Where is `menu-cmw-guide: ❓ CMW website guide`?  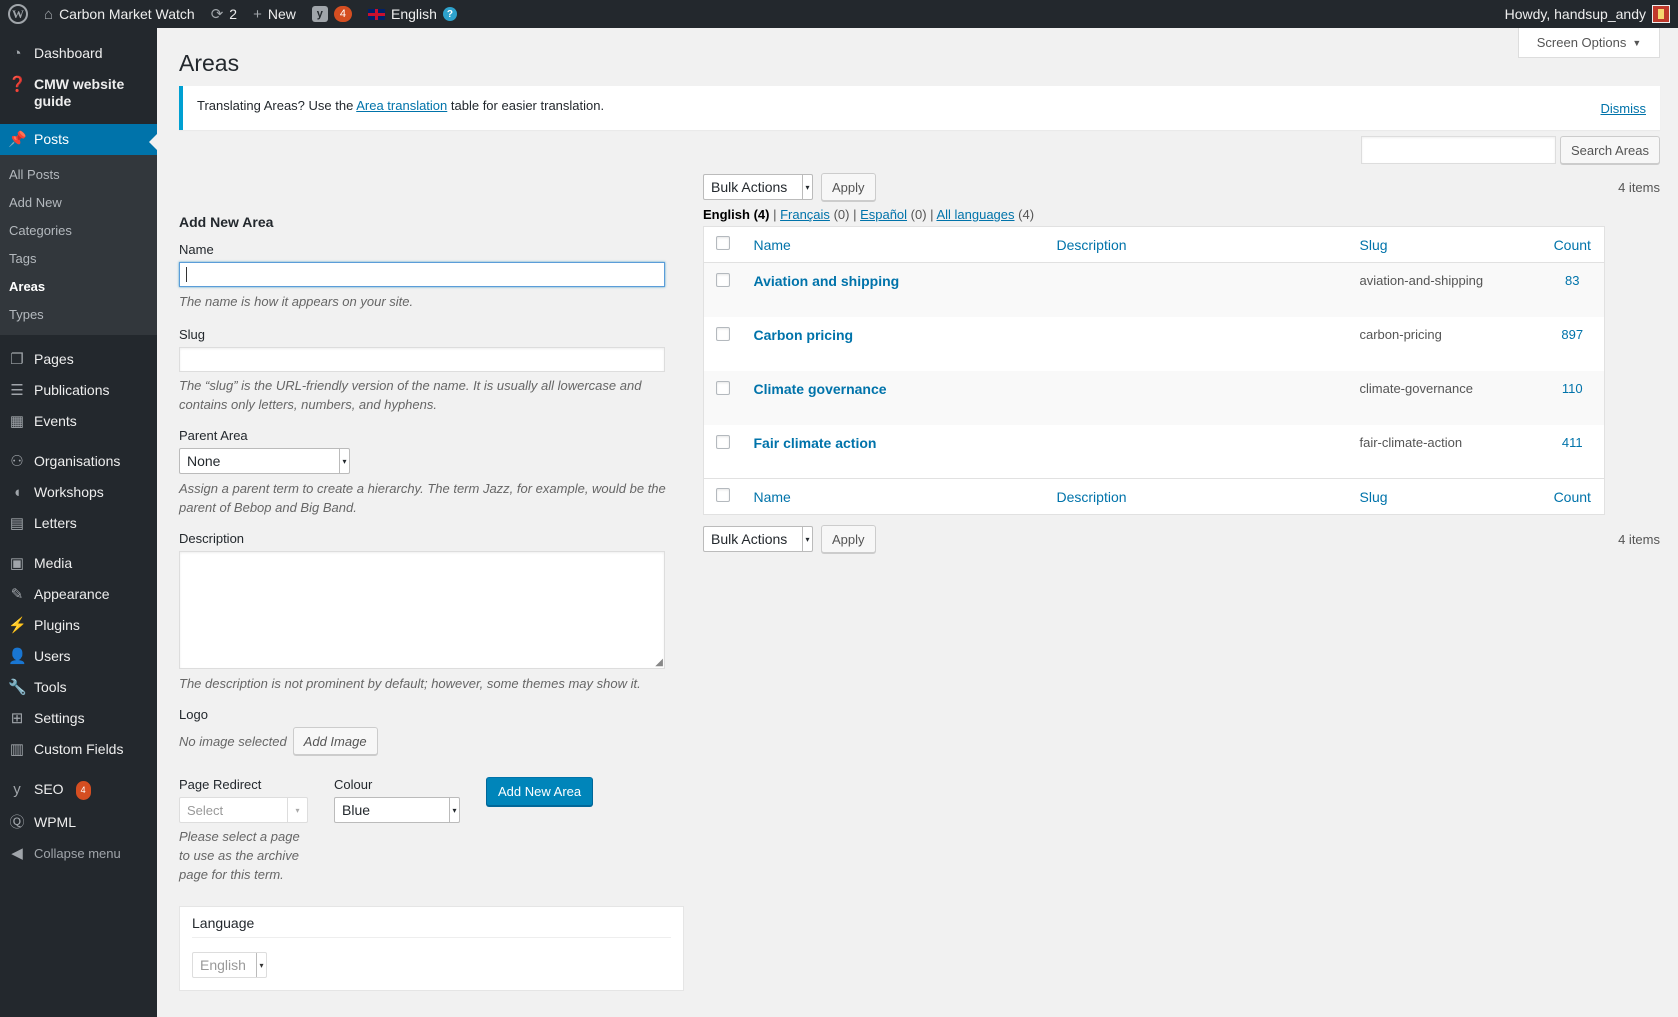 menu-cmw-guide: ❓ CMW website guide is located at coordinates (78, 93).